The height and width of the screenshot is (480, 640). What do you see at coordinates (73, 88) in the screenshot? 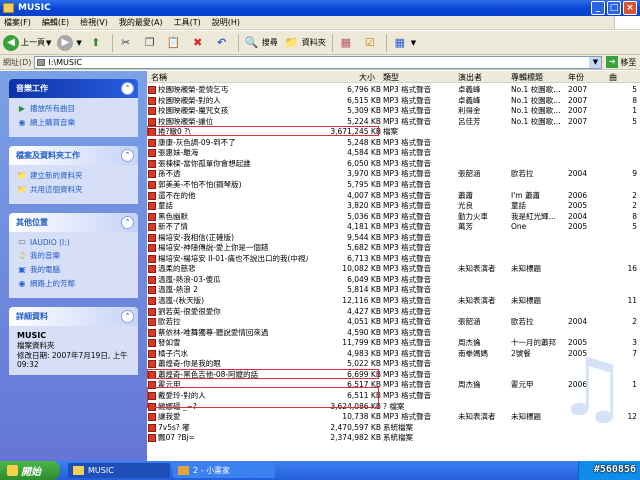
I see `music-tasks-header: 音樂工作 ⌃` at bounding box center [73, 88].